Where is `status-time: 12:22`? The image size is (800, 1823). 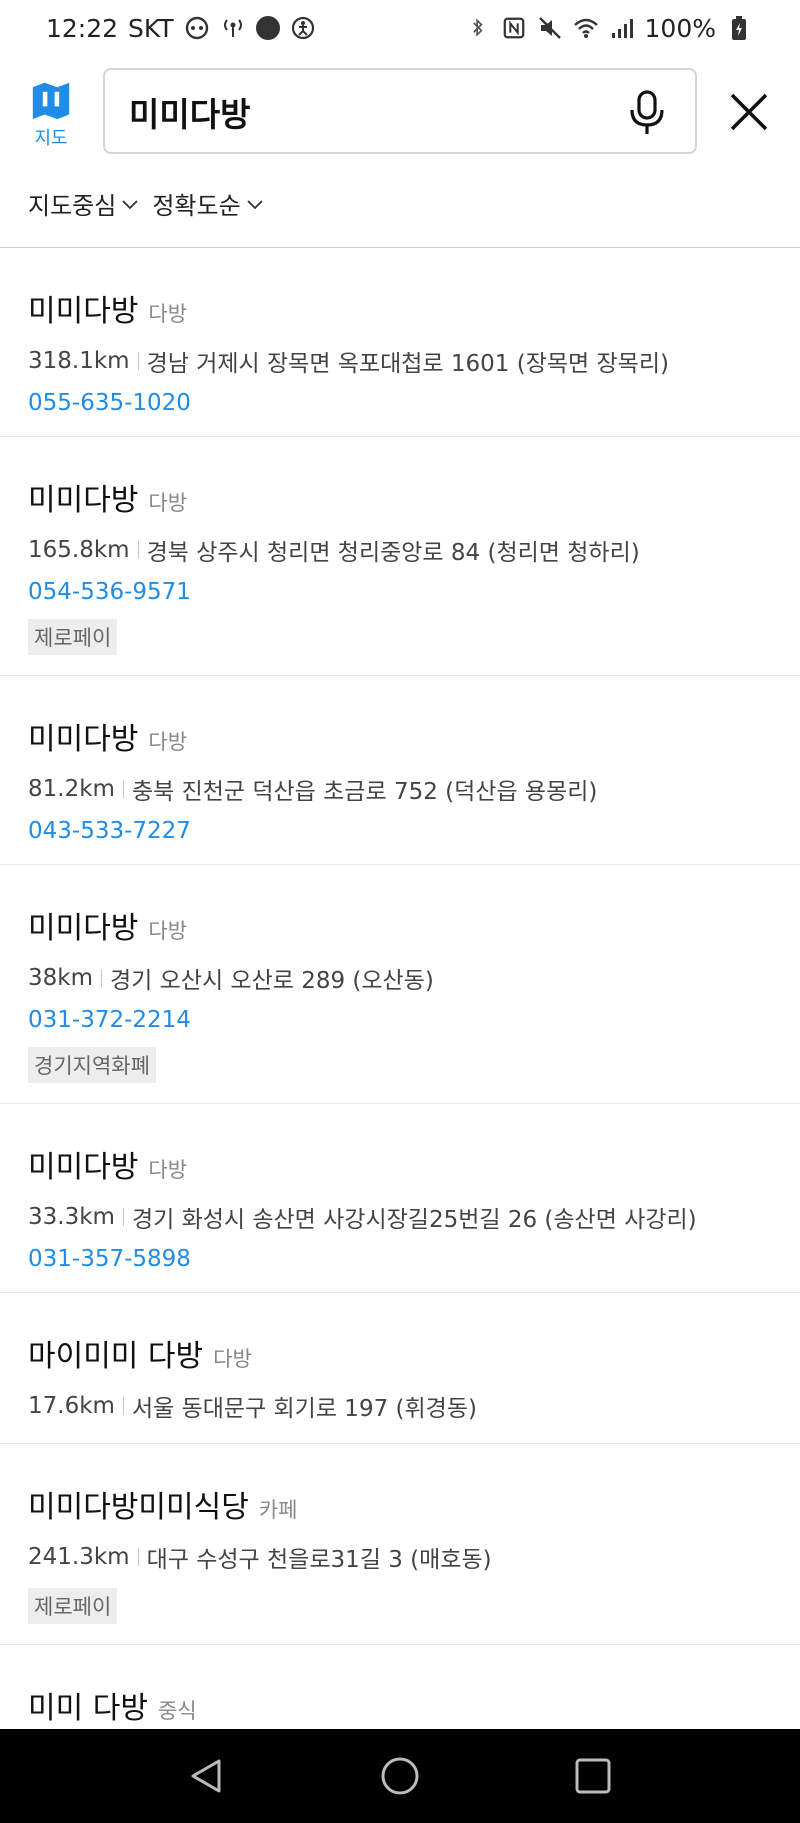 status-time: 12:22 is located at coordinates (82, 28).